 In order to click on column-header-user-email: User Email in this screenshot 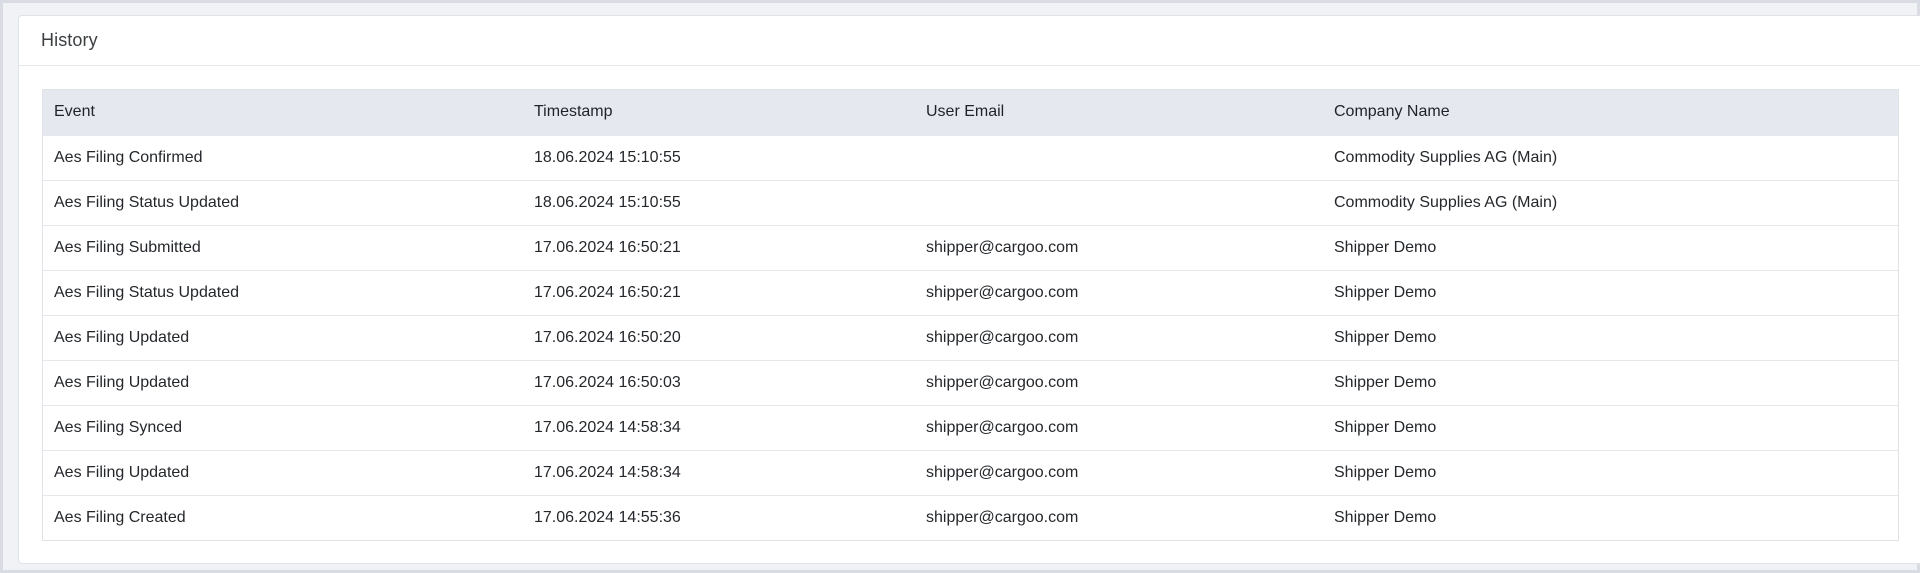, I will do `click(1119, 112)`.